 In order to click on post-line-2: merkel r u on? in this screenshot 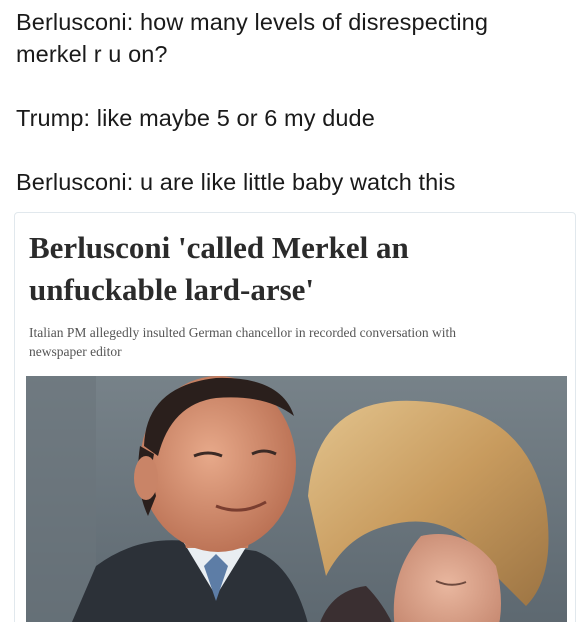, I will do `click(92, 54)`.